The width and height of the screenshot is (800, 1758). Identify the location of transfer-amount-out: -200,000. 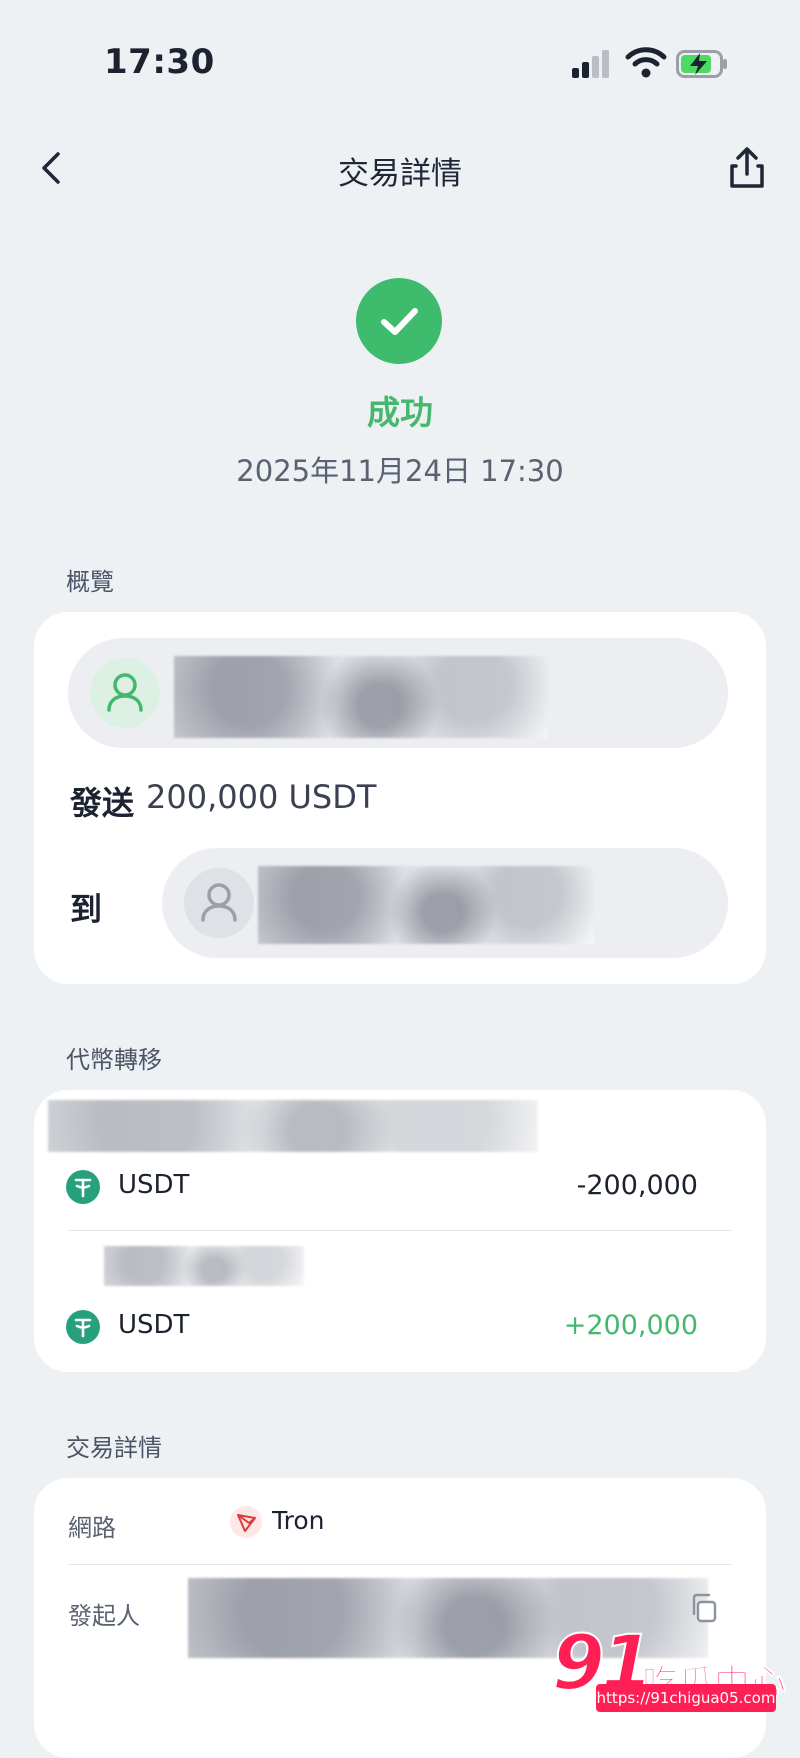
(637, 1185).